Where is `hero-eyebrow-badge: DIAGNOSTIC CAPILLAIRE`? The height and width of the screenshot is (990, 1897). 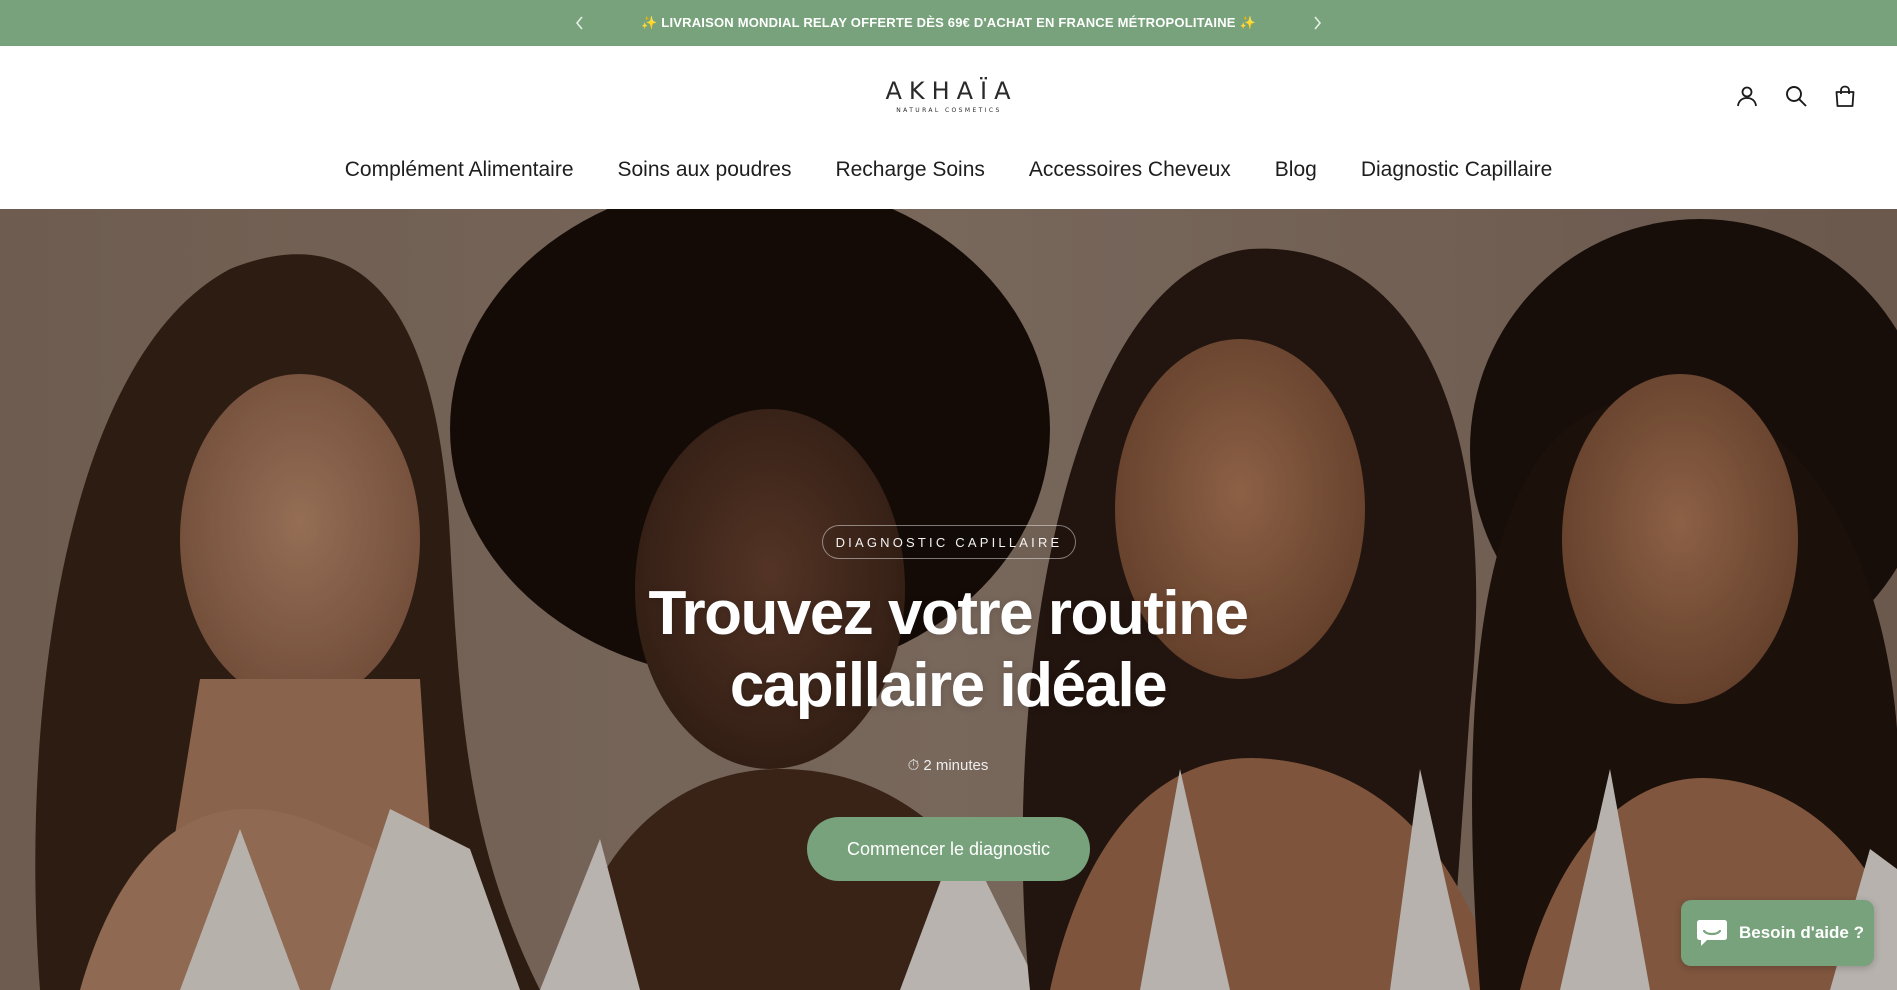 hero-eyebrow-badge: DIAGNOSTIC CAPILLAIRE is located at coordinates (949, 542).